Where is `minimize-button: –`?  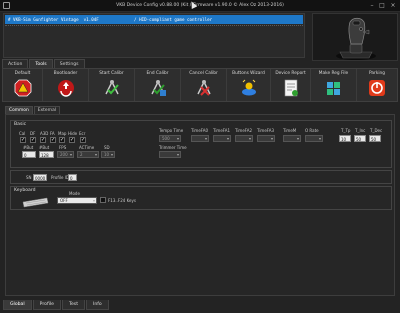 minimize-button: – is located at coordinates (372, 5).